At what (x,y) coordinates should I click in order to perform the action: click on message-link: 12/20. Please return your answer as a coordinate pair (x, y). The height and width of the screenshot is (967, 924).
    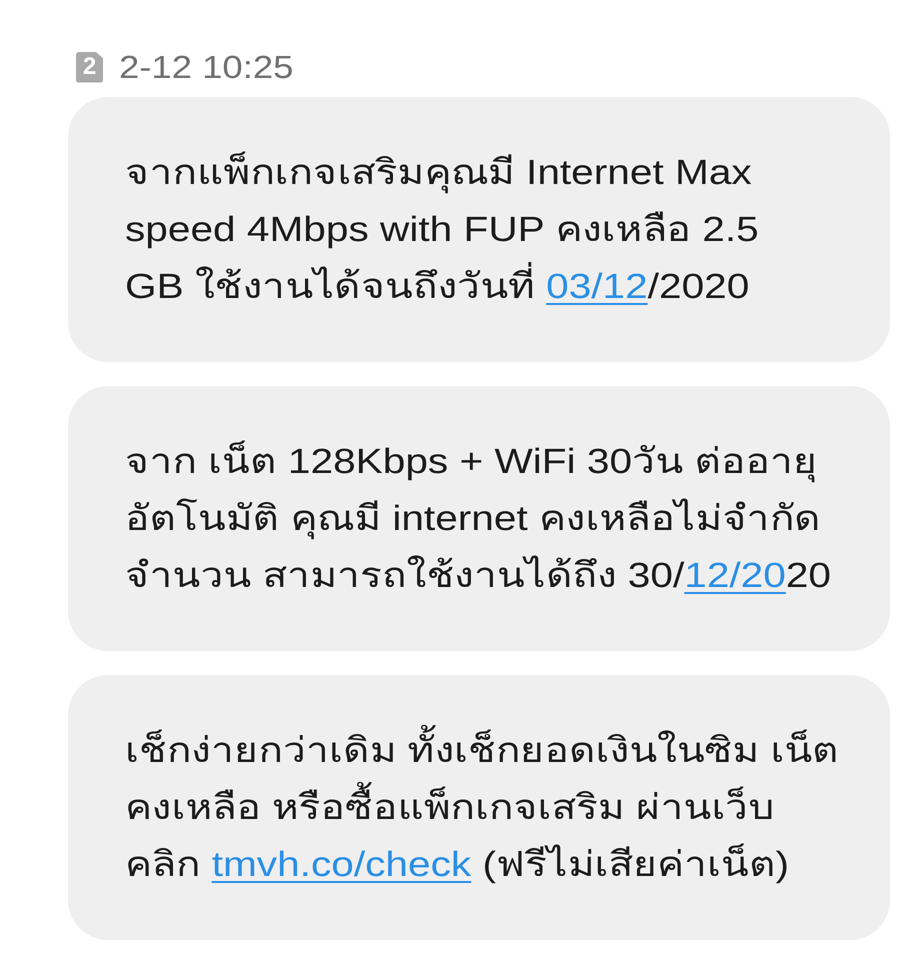
    Looking at the image, I should click on (735, 575).